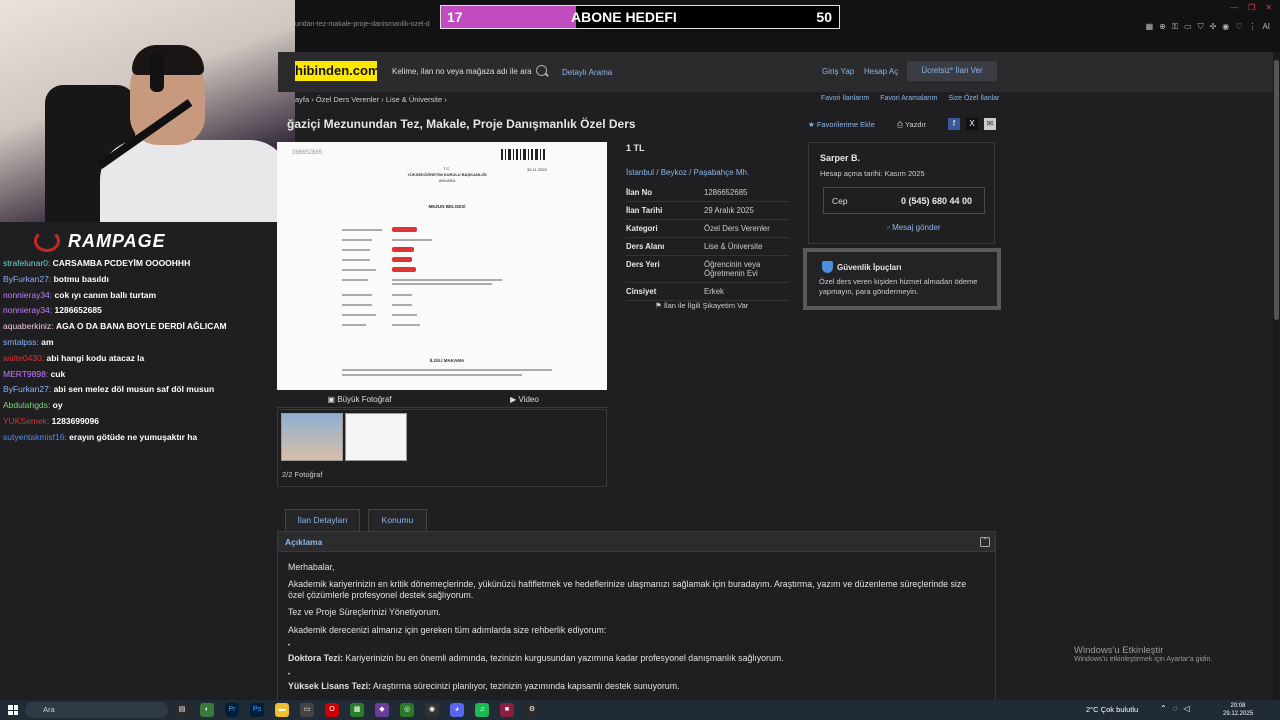  What do you see at coordinates (26, 405) in the screenshot?
I see `chat-username: Abdulahgds:` at bounding box center [26, 405].